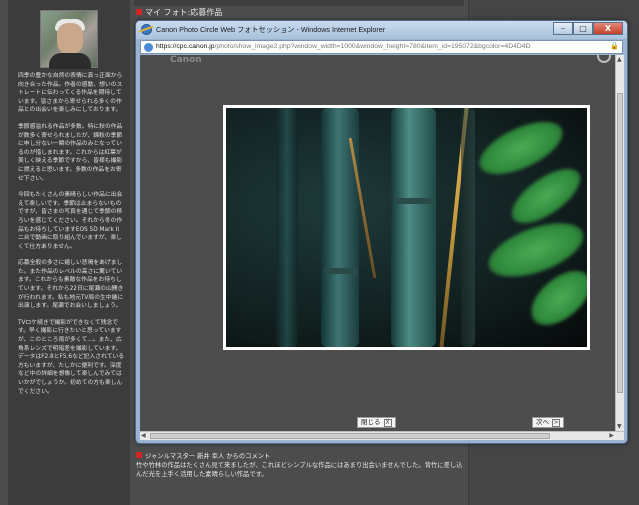 Image resolution: width=639 pixels, height=505 pixels. What do you see at coordinates (542, 422) in the screenshot?
I see `next-label: 次へ` at bounding box center [542, 422].